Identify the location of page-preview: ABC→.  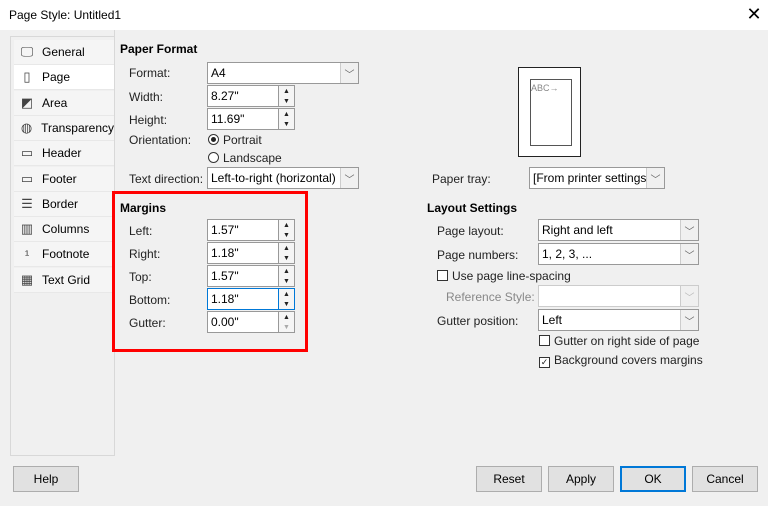
(549, 112).